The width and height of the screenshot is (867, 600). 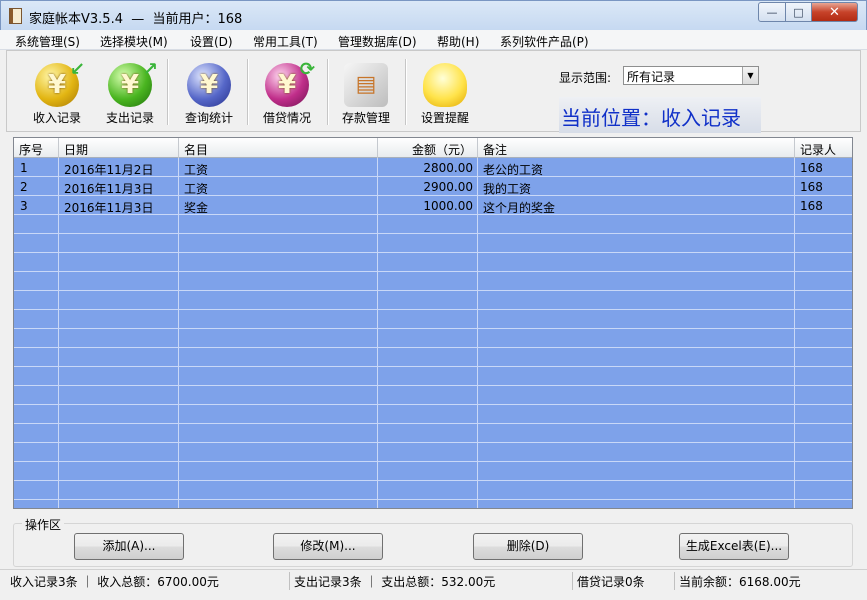 What do you see at coordinates (196, 208) in the screenshot?
I see `cell-category: 奖金` at bounding box center [196, 208].